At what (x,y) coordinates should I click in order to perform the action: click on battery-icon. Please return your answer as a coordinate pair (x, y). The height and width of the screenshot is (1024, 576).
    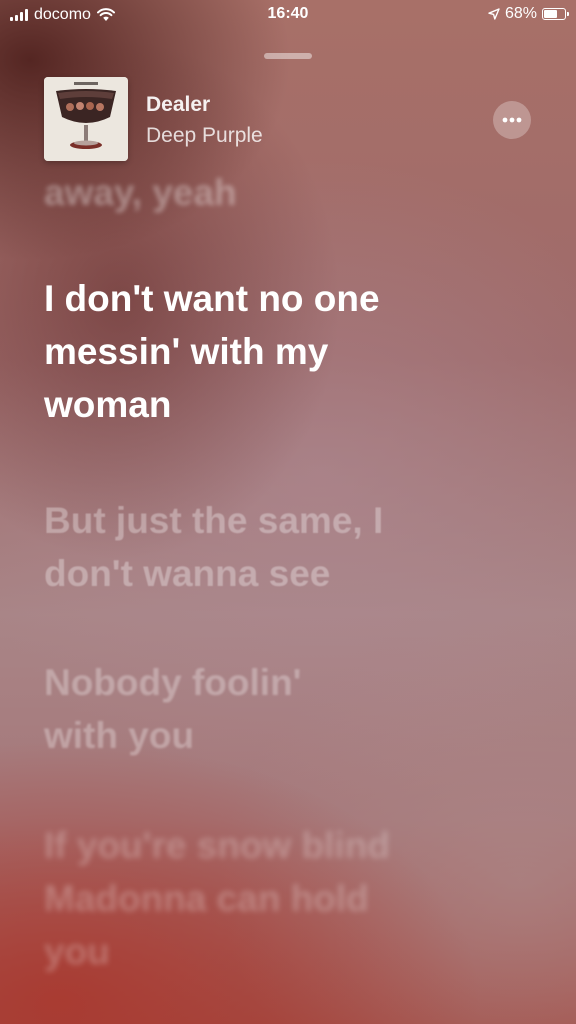
    Looking at the image, I should click on (555, 14).